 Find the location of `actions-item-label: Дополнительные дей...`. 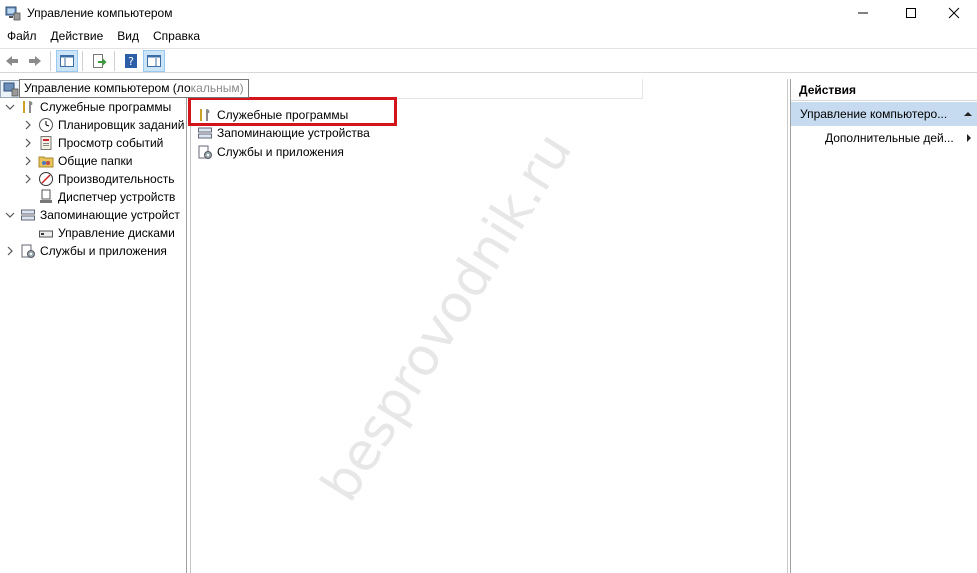

actions-item-label: Дополнительные дей... is located at coordinates (889, 138).